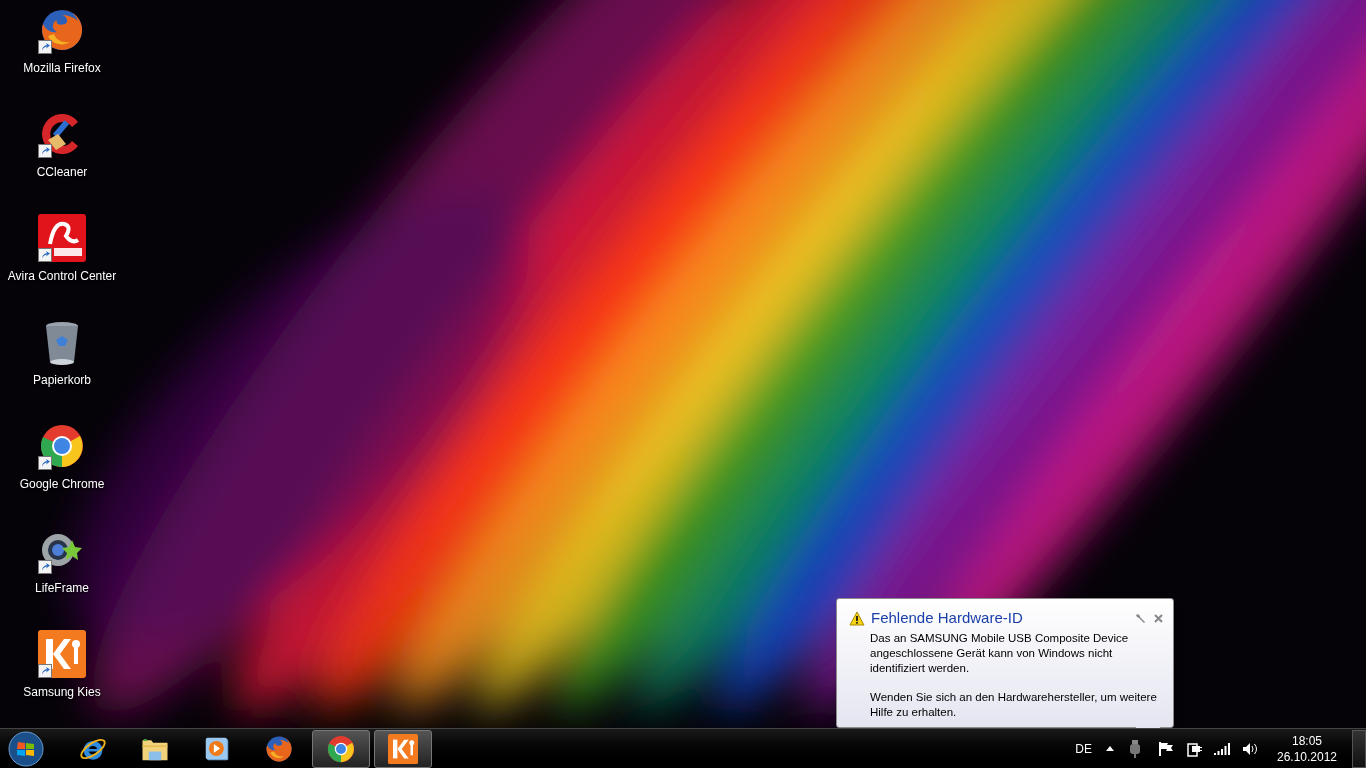 The image size is (1366, 768). What do you see at coordinates (62, 68) in the screenshot?
I see `shortcut-label: Mozilla Firefox` at bounding box center [62, 68].